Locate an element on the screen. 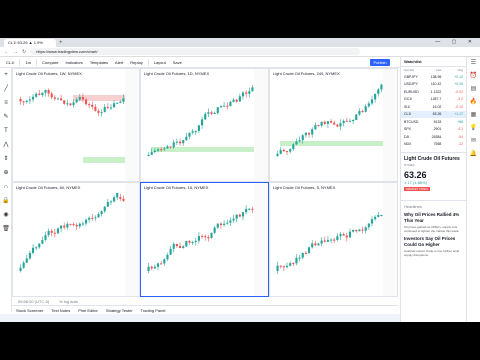 This screenshot has width=480, height=360. pane-title: Light Crude Oil Futures, 1W, NYMEX is located at coordinates (49, 73).